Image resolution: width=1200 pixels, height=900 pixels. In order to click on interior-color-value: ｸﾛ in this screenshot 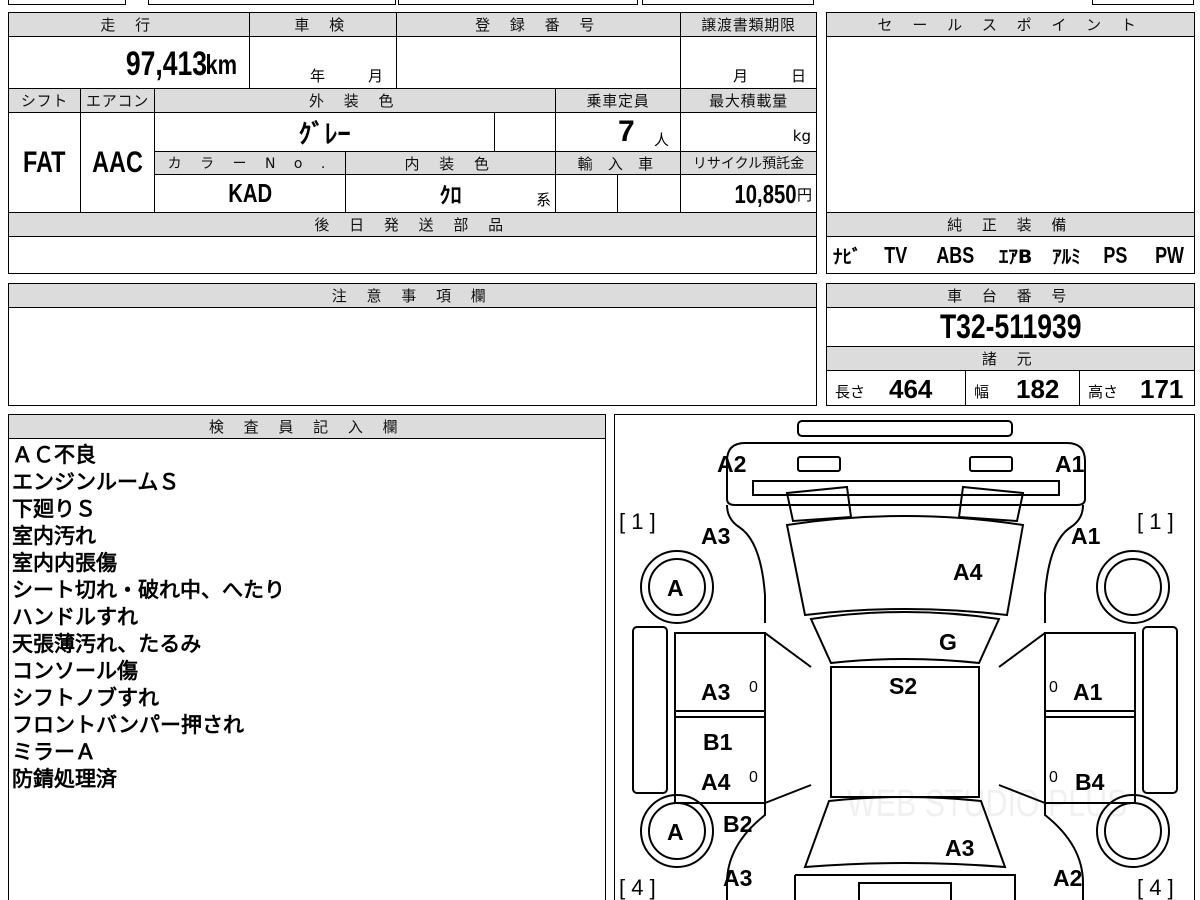, I will do `click(450, 196)`.